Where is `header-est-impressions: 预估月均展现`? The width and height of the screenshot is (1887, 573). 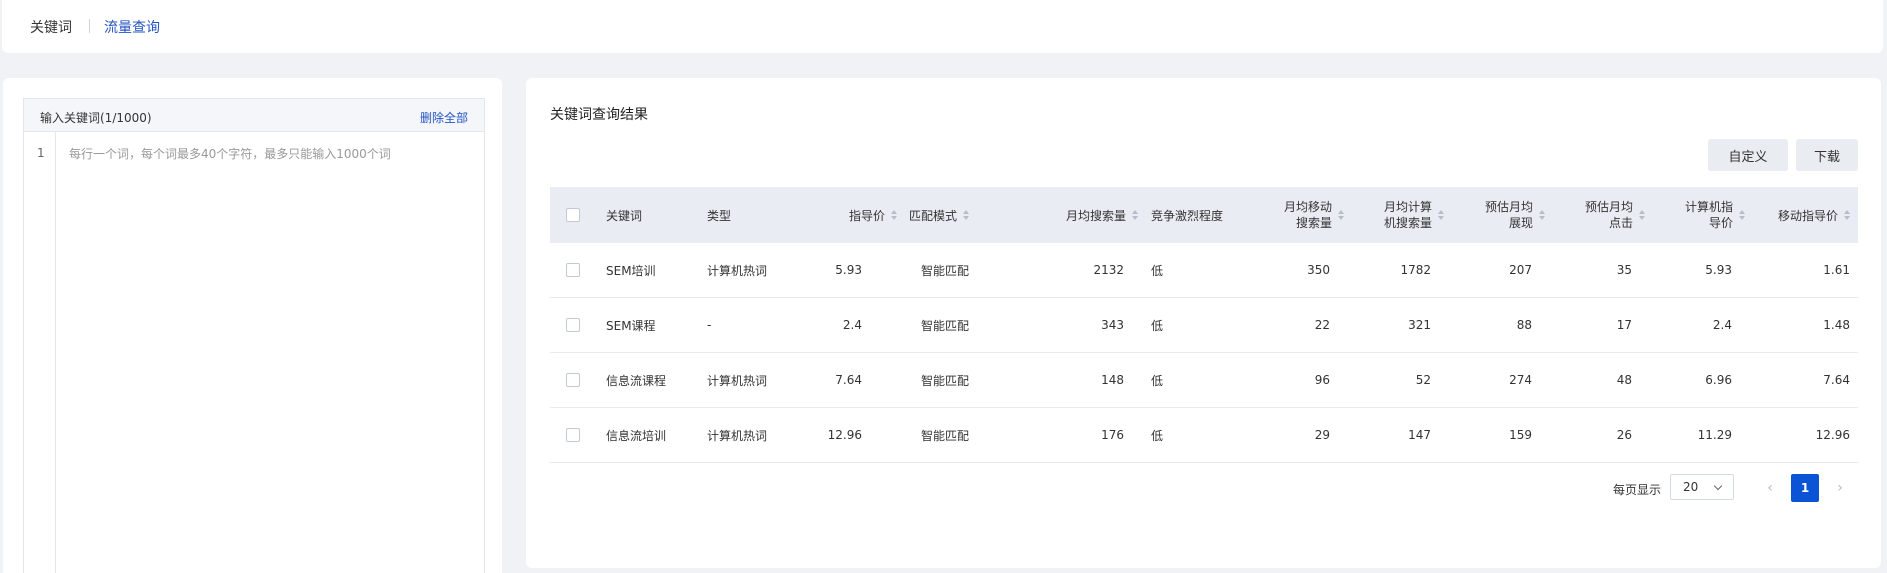 header-est-impressions: 预估月均展现 is located at coordinates (1500, 215).